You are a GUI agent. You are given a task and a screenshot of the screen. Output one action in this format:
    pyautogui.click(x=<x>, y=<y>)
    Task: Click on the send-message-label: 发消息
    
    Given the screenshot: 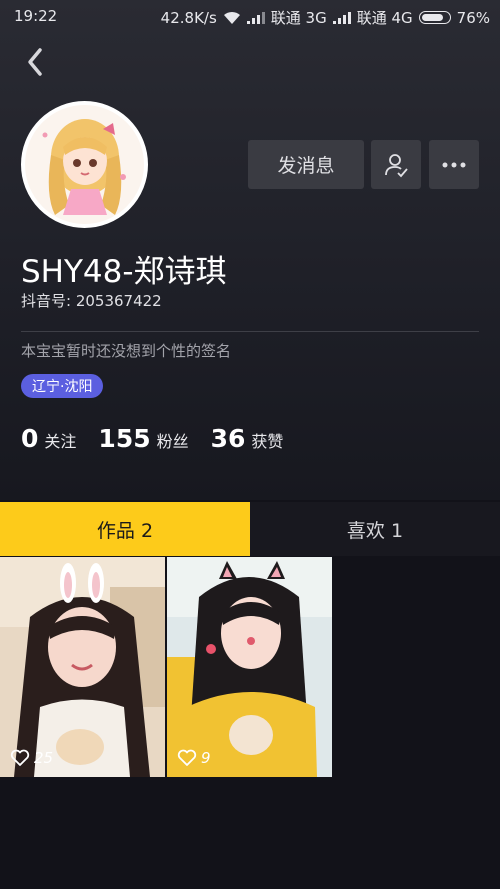 What is the action you would take?
    pyautogui.click(x=306, y=166)
    